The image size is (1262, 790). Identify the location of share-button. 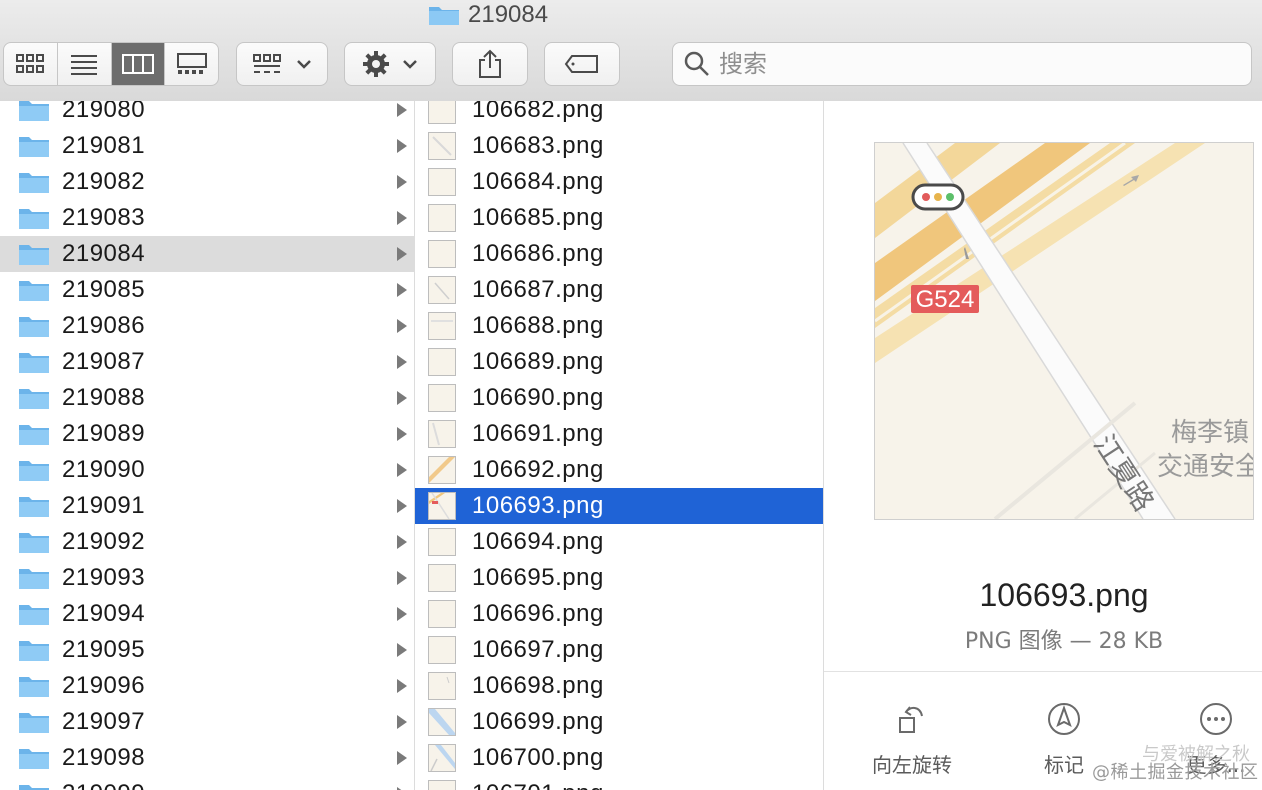
(490, 64).